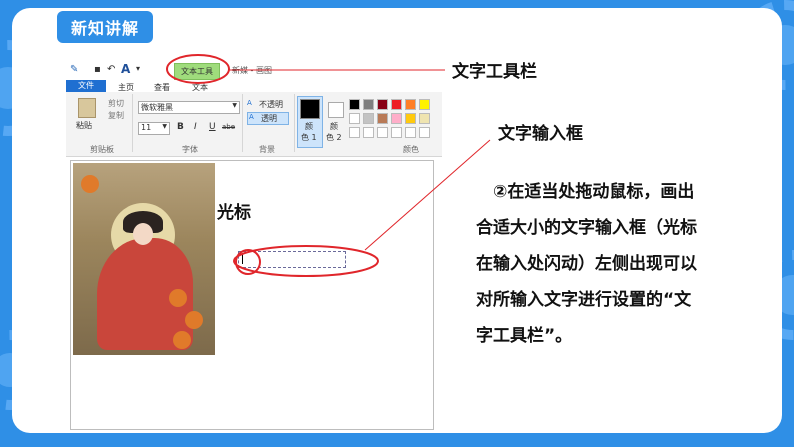 Image resolution: width=794 pixels, height=447 pixels. Describe the element at coordinates (586, 264) in the screenshot. I see `body-text-line: 在输入处闪动）左侧出现可以` at that location.